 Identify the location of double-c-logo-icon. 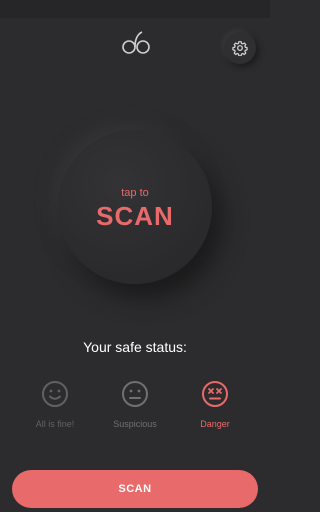
(136, 42).